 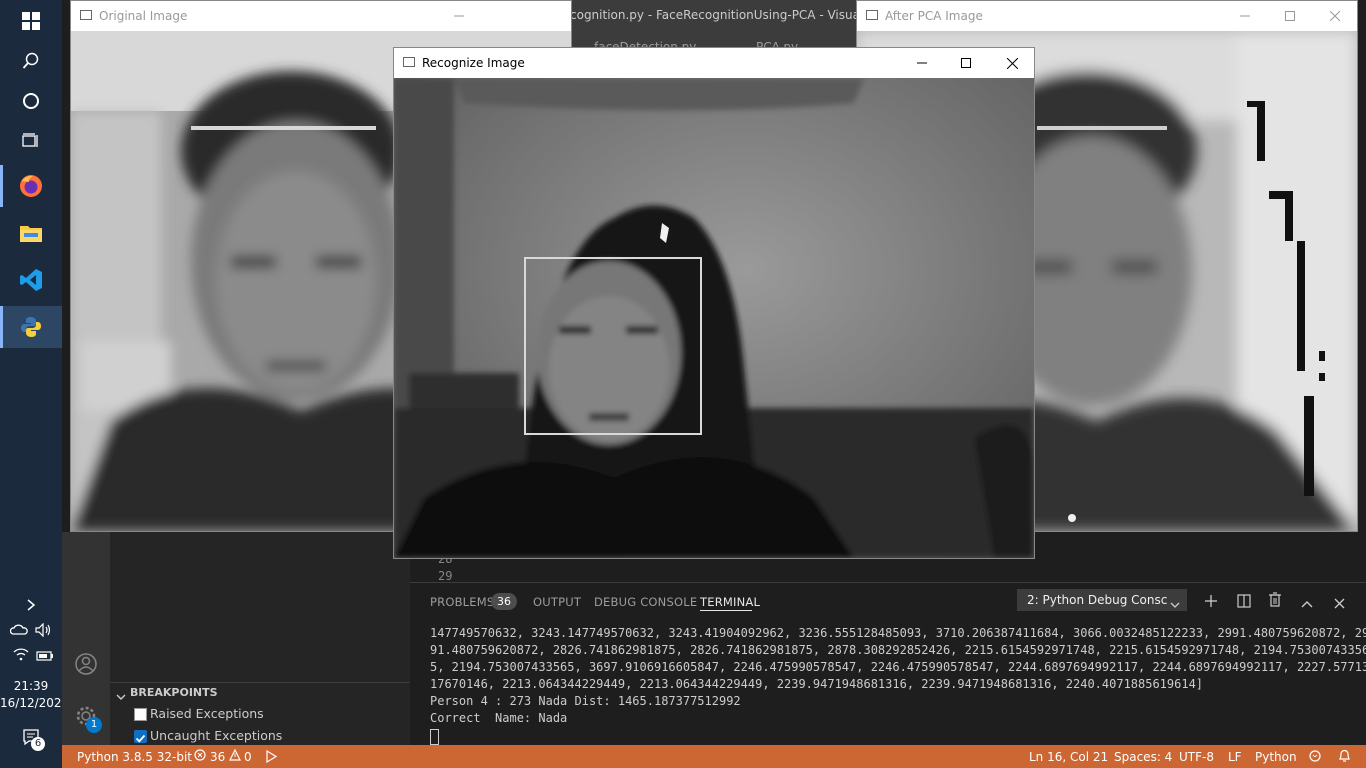 What do you see at coordinates (1344, 757) in the screenshot?
I see `notifications-bell-icon` at bounding box center [1344, 757].